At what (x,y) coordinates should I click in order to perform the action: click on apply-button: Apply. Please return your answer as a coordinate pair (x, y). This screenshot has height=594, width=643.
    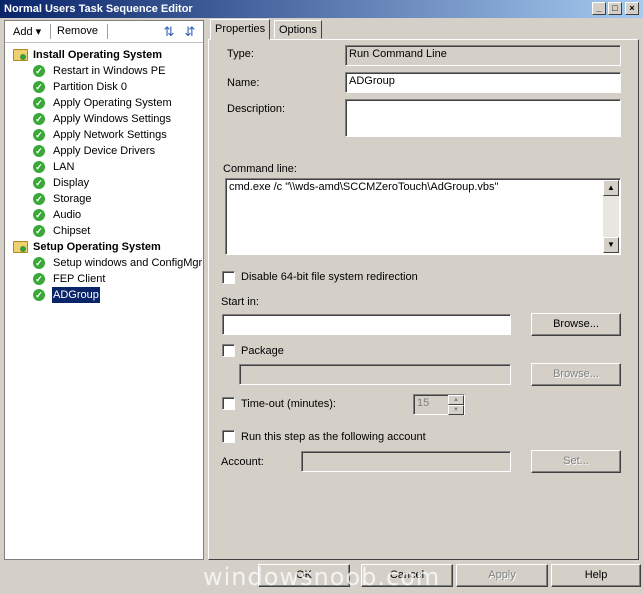
    Looking at the image, I should click on (502, 575).